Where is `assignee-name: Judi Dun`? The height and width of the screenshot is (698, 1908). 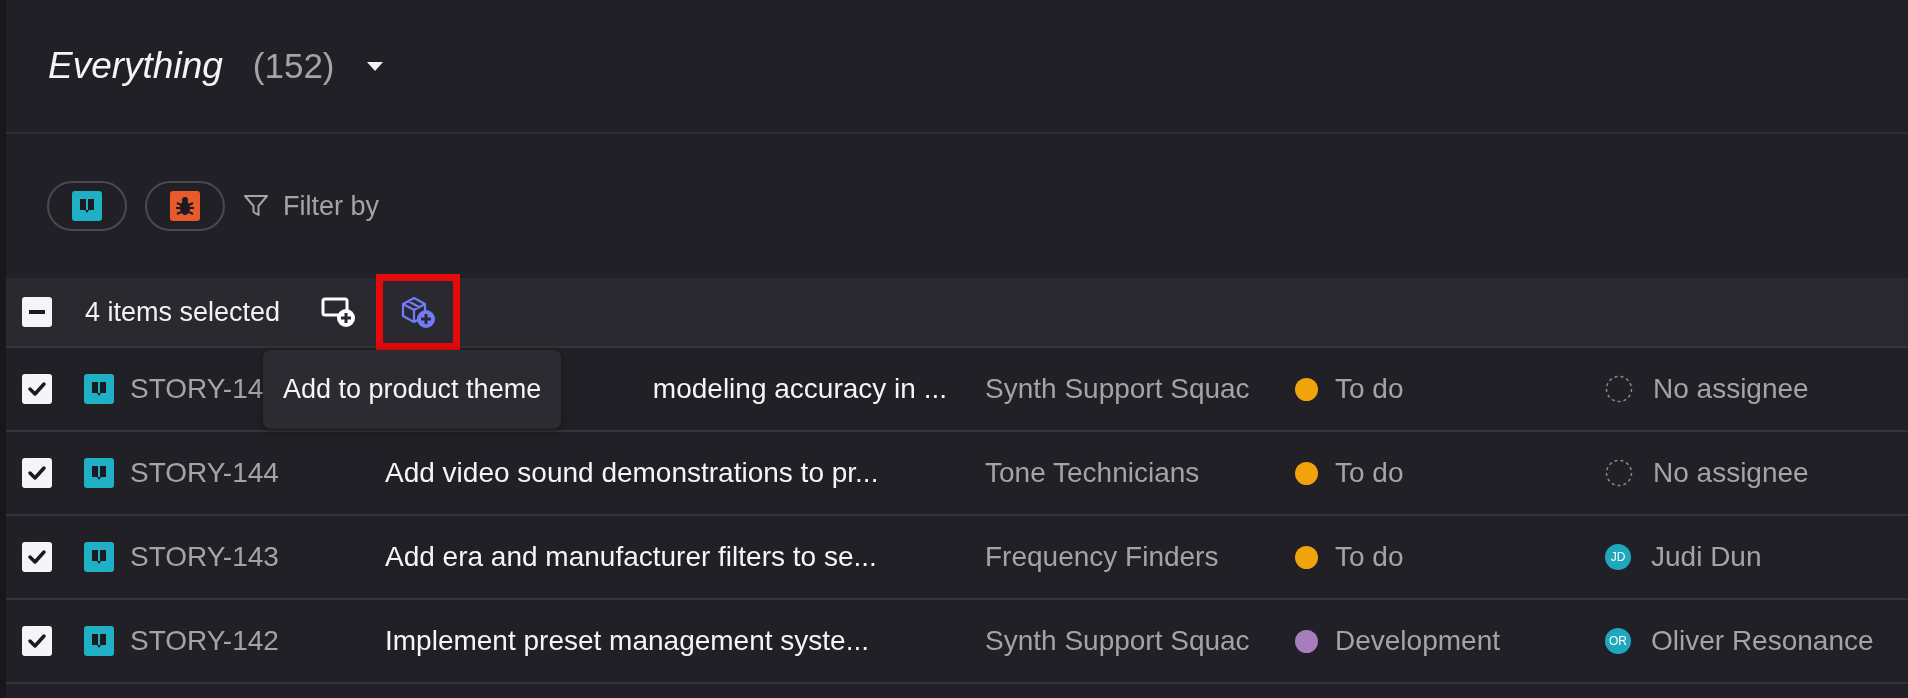
assignee-name: Judi Dun is located at coordinates (1706, 557).